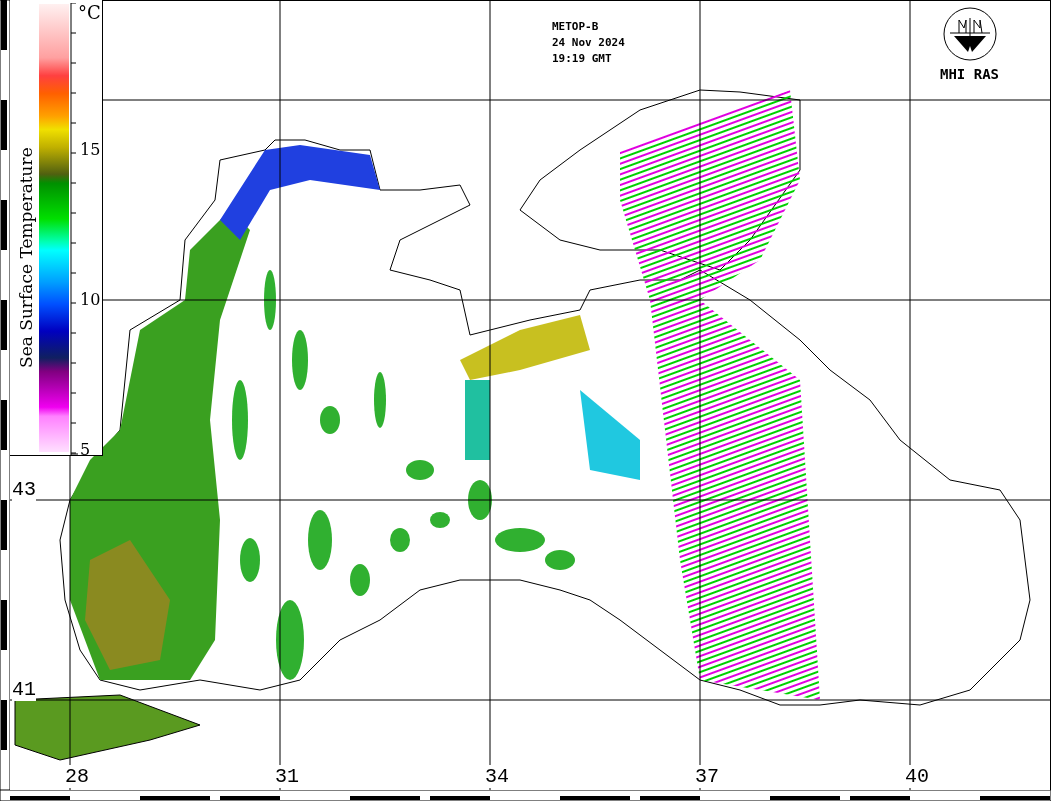 The width and height of the screenshot is (1051, 801). I want to click on longitude-label: 40, so click(917, 776).